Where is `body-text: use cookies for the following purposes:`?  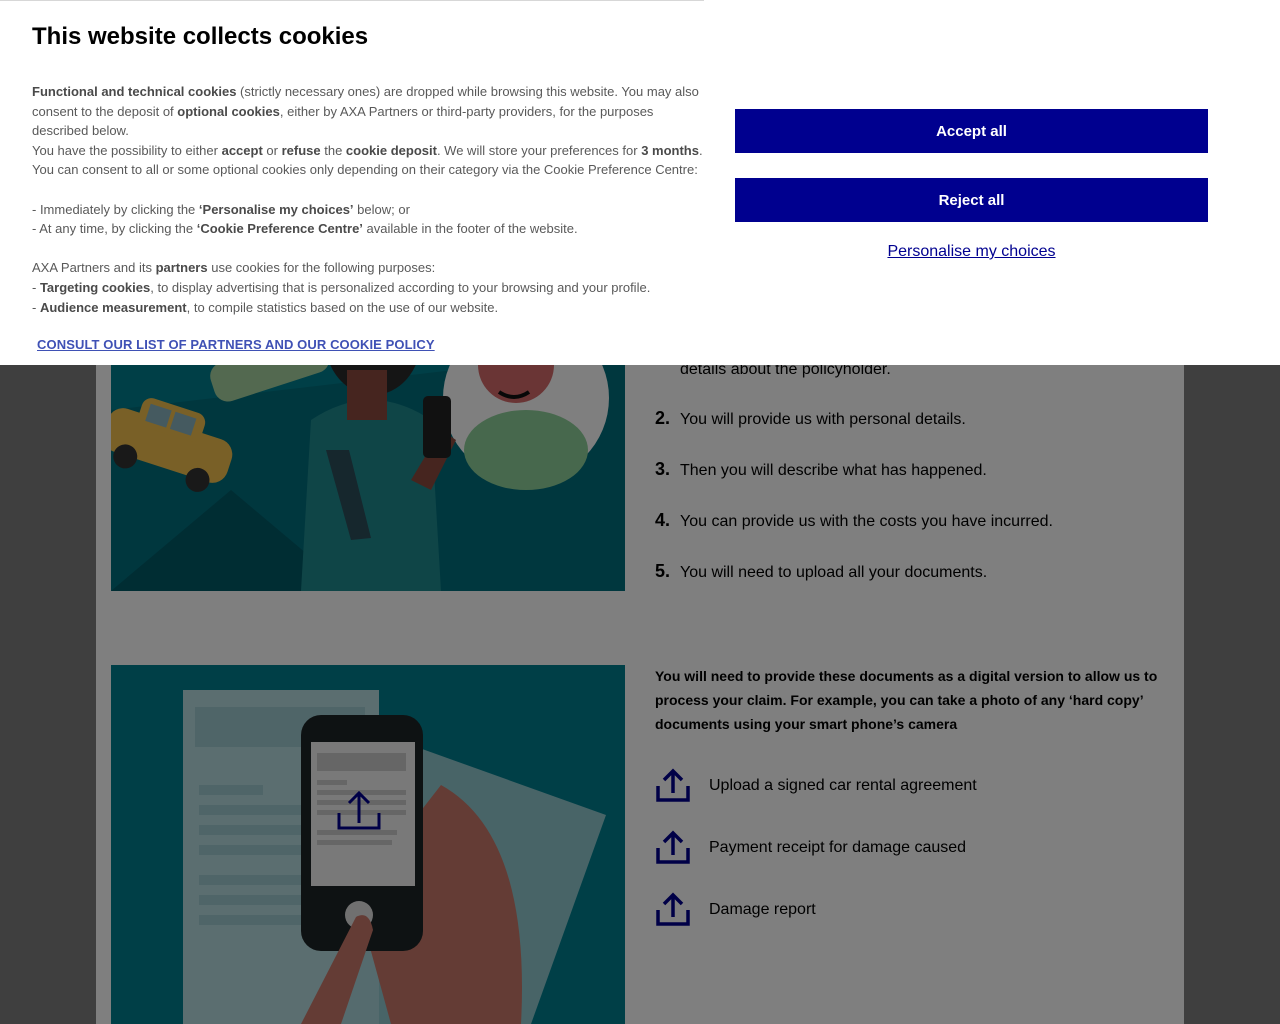 body-text: use cookies for the following purposes: is located at coordinates (321, 268).